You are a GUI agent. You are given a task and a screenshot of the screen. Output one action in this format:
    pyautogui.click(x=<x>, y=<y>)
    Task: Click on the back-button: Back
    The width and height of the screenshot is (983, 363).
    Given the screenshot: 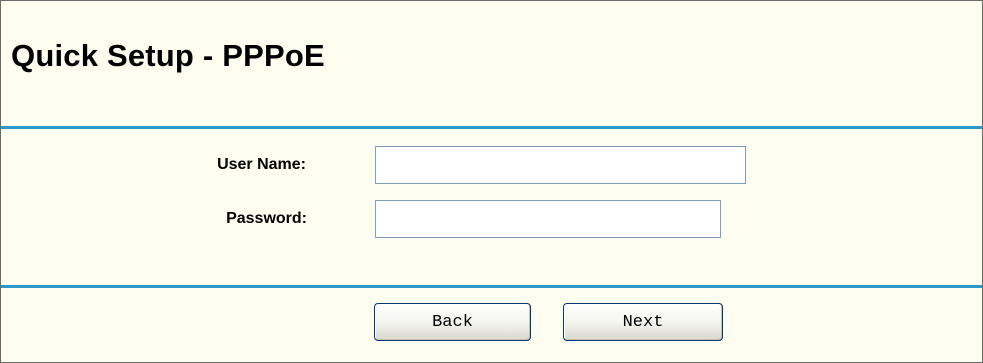 What is the action you would take?
    pyautogui.click(x=452, y=322)
    